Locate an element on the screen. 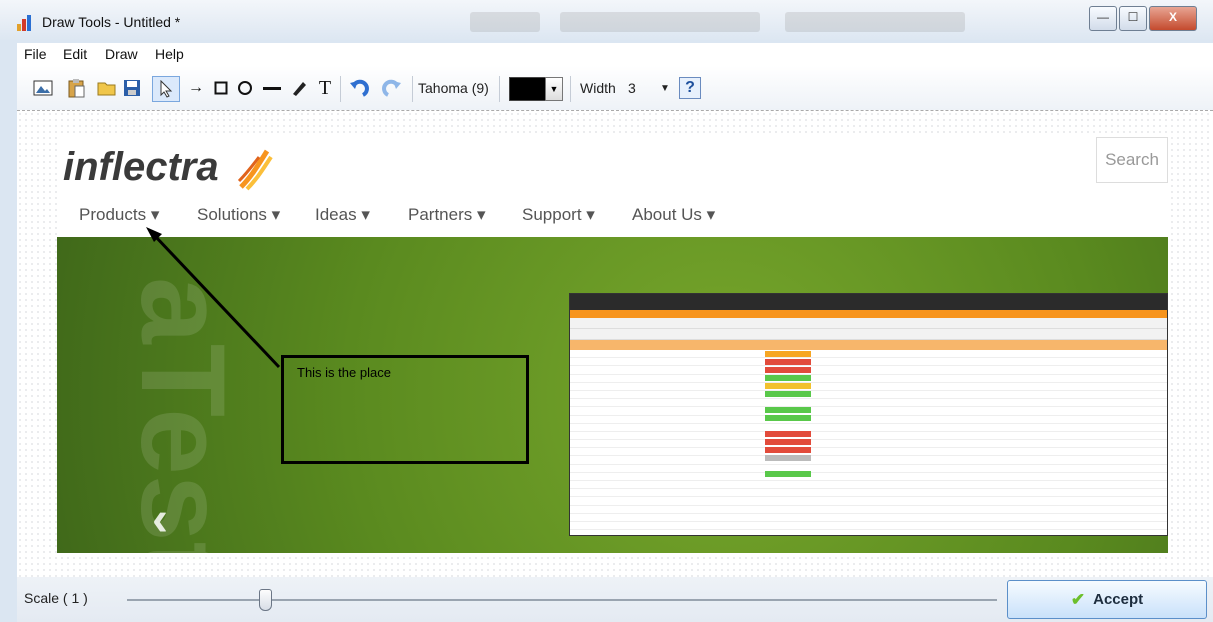  scale-slider-track is located at coordinates (562, 600).